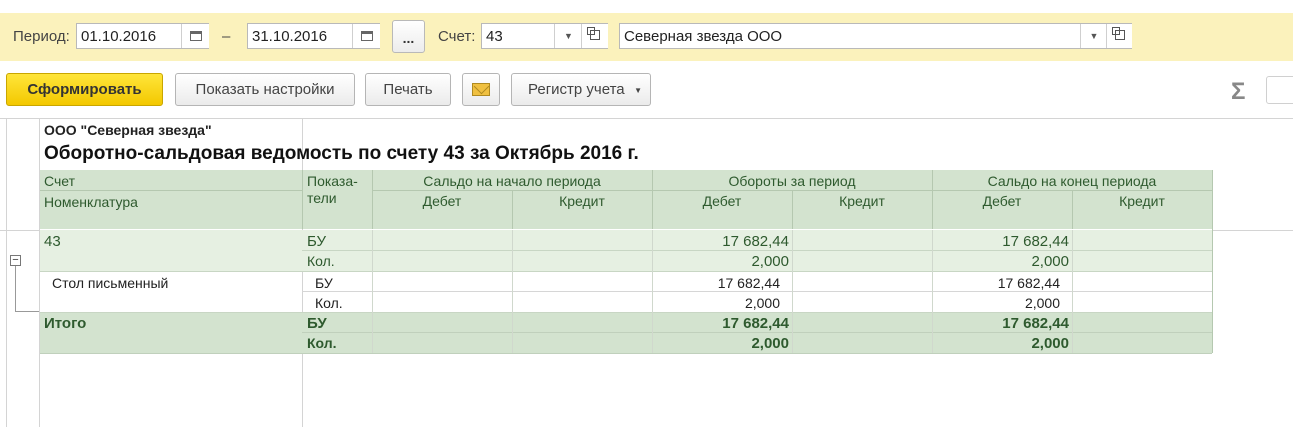 This screenshot has width=1293, height=427. What do you see at coordinates (1279, 90) in the screenshot?
I see `sum-value-field` at bounding box center [1279, 90].